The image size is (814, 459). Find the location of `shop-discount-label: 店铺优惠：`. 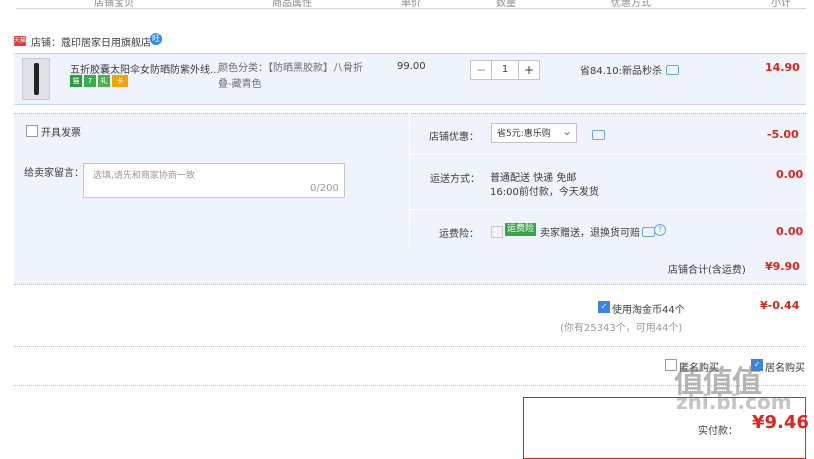

shop-discount-label: 店铺优惠： is located at coordinates (454, 137).